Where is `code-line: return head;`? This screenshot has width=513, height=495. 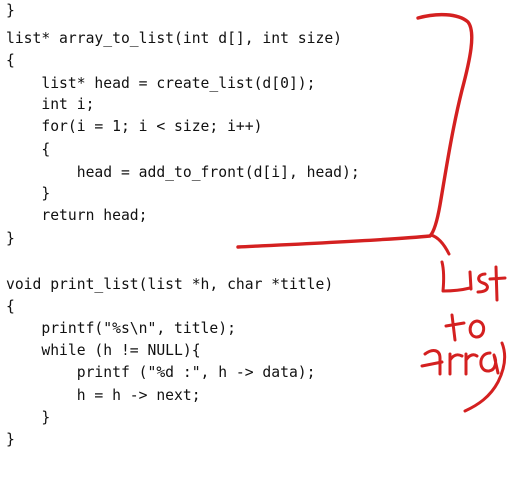
code-line: return head; is located at coordinates (77, 215).